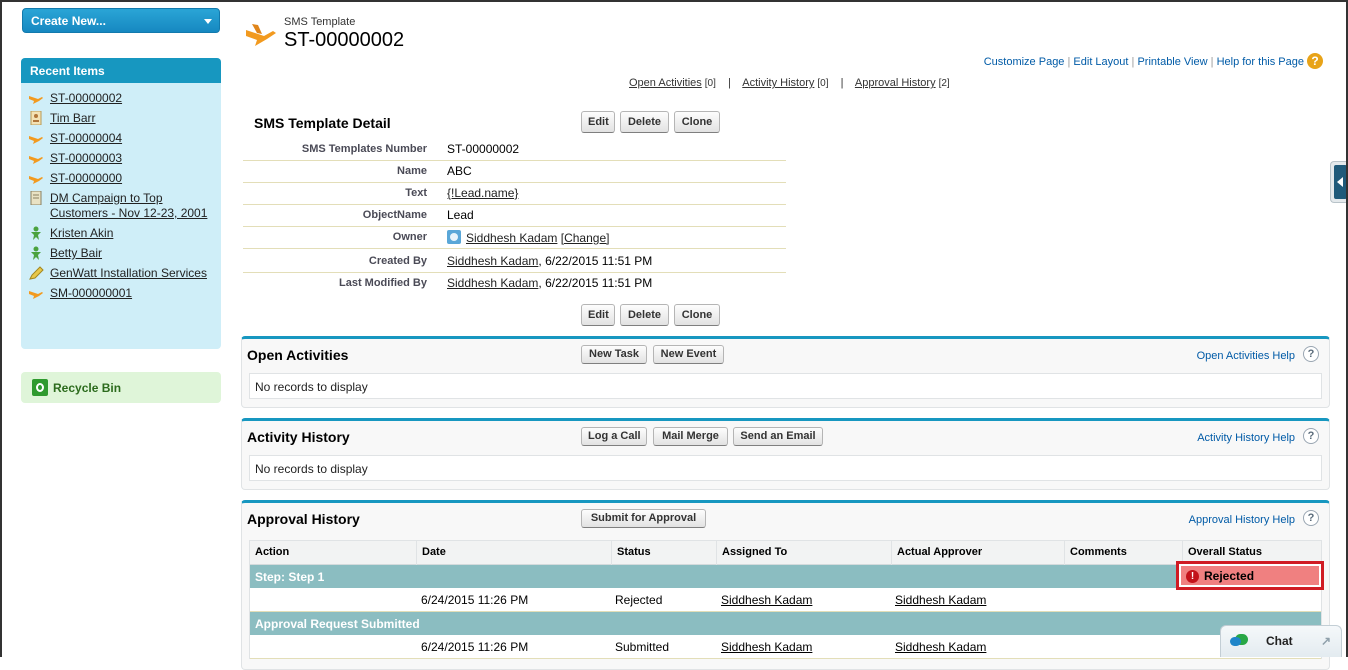  I want to click on overall-status-badge: ! Rejected, so click(1250, 575).